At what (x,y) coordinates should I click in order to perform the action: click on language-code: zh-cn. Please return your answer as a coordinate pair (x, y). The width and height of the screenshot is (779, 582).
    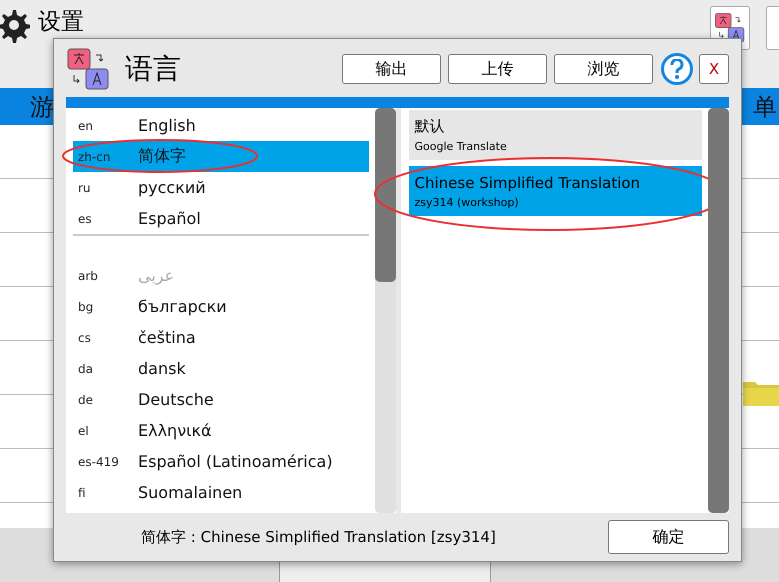
    Looking at the image, I should click on (94, 157).